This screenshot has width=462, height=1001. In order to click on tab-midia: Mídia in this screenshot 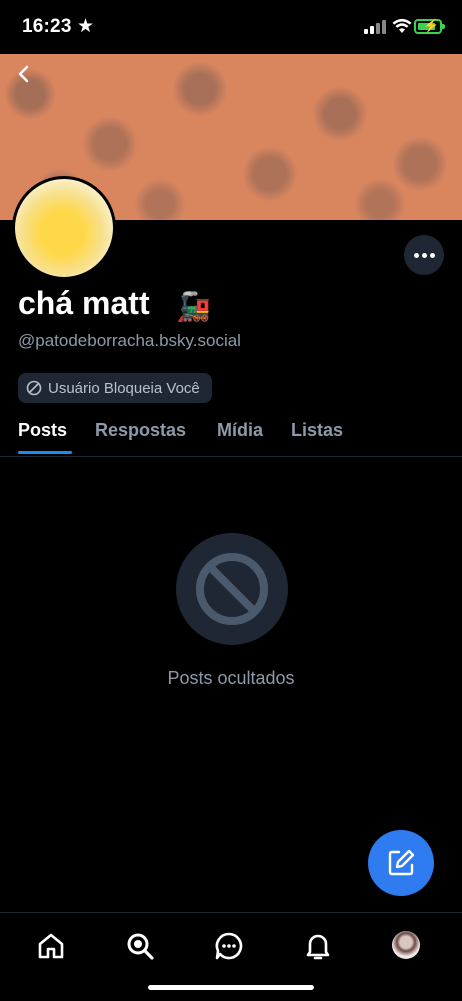, I will do `click(240, 430)`.